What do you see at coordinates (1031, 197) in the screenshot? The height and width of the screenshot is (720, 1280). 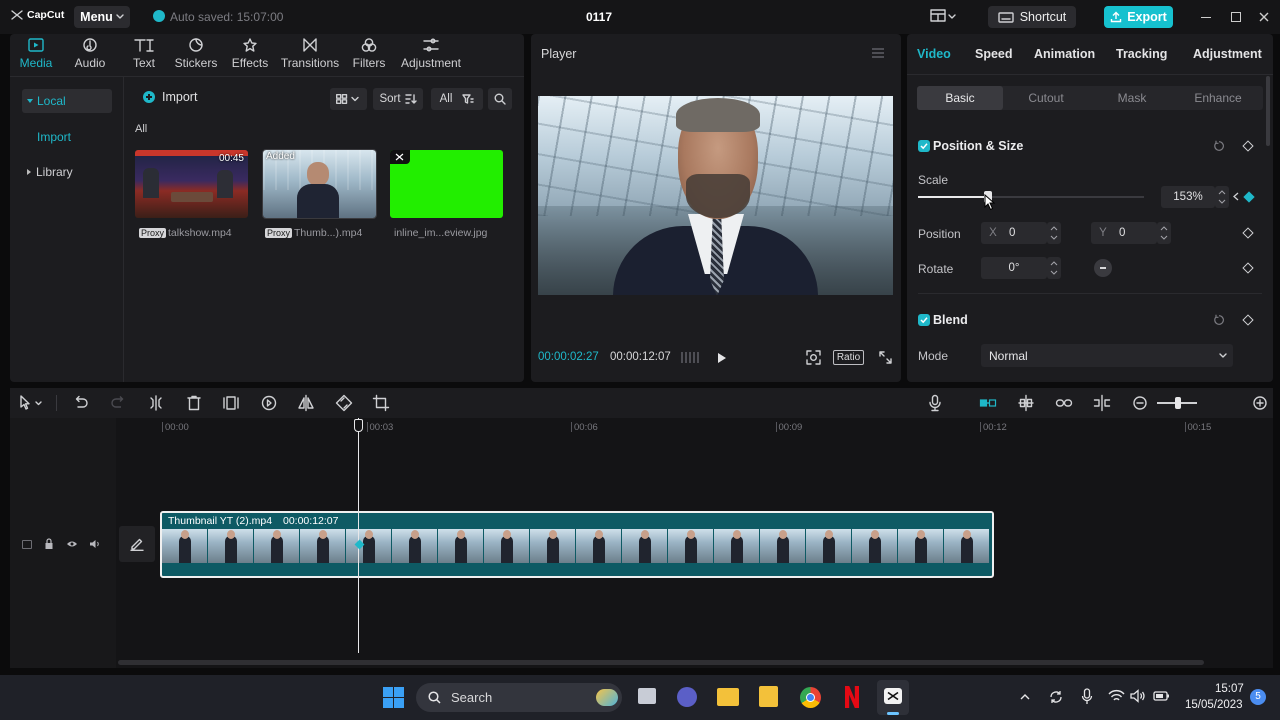 I see `scale-slider` at bounding box center [1031, 197].